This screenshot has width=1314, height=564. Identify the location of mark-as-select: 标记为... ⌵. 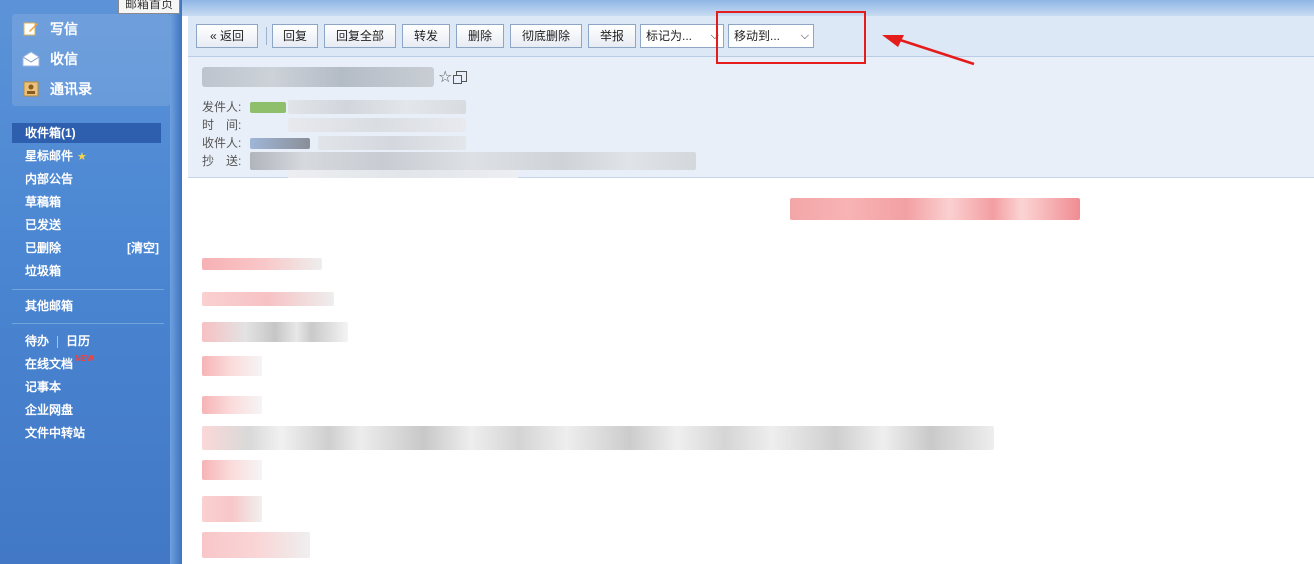
(682, 36).